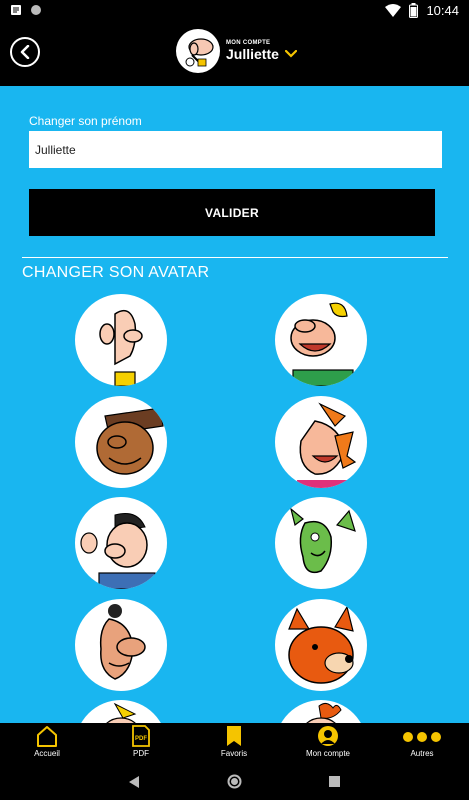 This screenshot has width=469, height=800. I want to click on nav-pdf: PDF PDF, so click(141, 741).